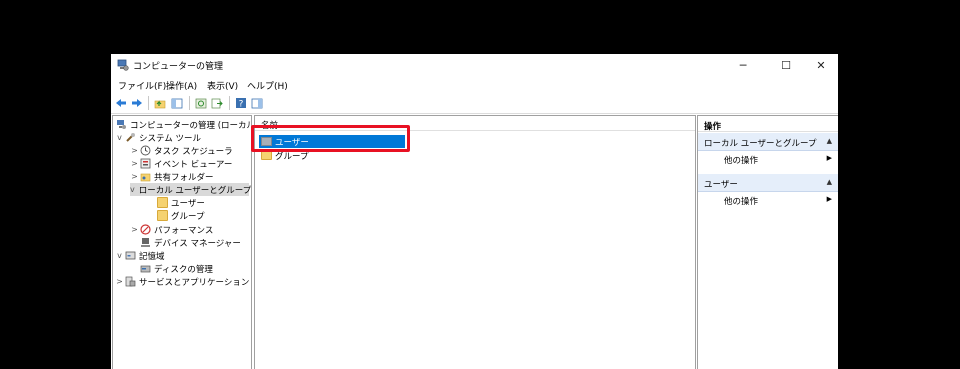 This screenshot has width=960, height=369. Describe the element at coordinates (768, 183) in the screenshot. I see `actions-section-users: ユーザー ▲` at that location.